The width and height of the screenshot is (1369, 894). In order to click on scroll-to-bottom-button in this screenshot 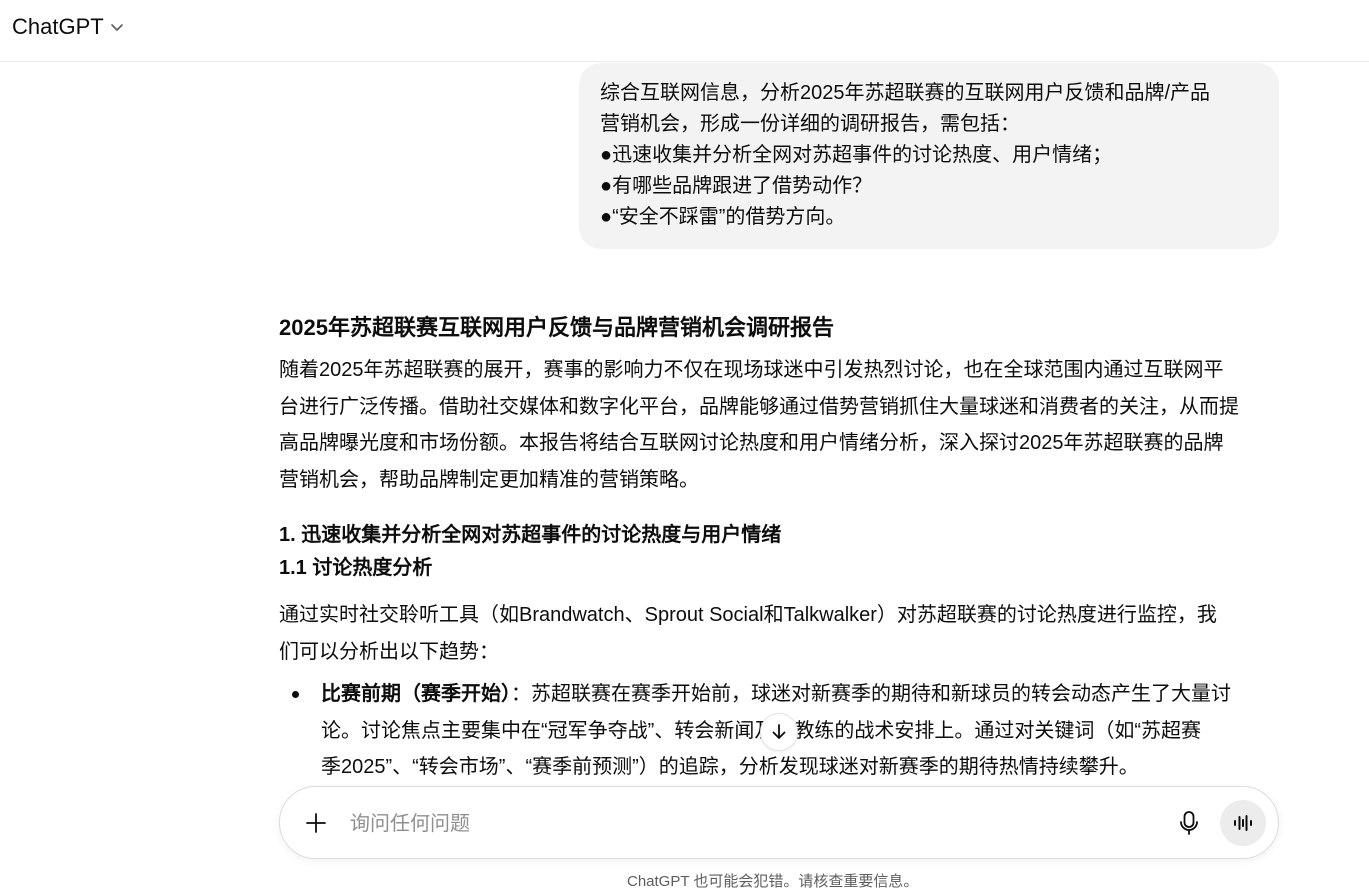, I will do `click(779, 732)`.